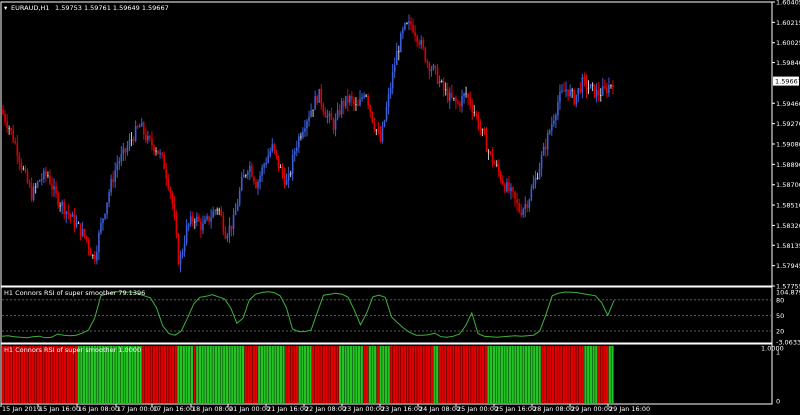 Image resolution: width=800 pixels, height=415 pixels. What do you see at coordinates (386, 315) in the screenshot?
I see `connors-rsi-line-pane: H1 Connors RSI of super smoother 79.1396` at bounding box center [386, 315].